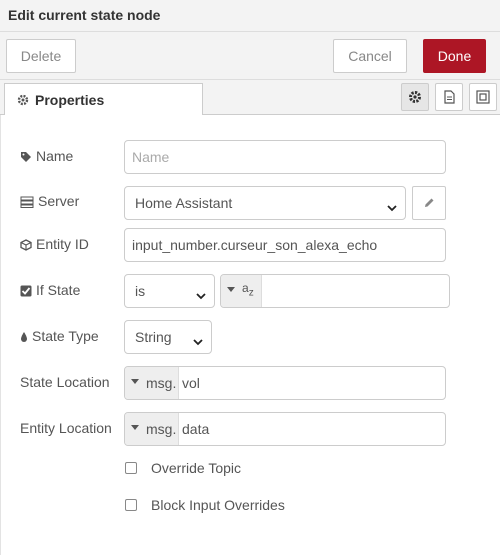 This screenshot has height=555, width=500. What do you see at coordinates (255, 245) in the screenshot?
I see `entity-id-value: input_number.curseur_son_alexa_echo` at bounding box center [255, 245].